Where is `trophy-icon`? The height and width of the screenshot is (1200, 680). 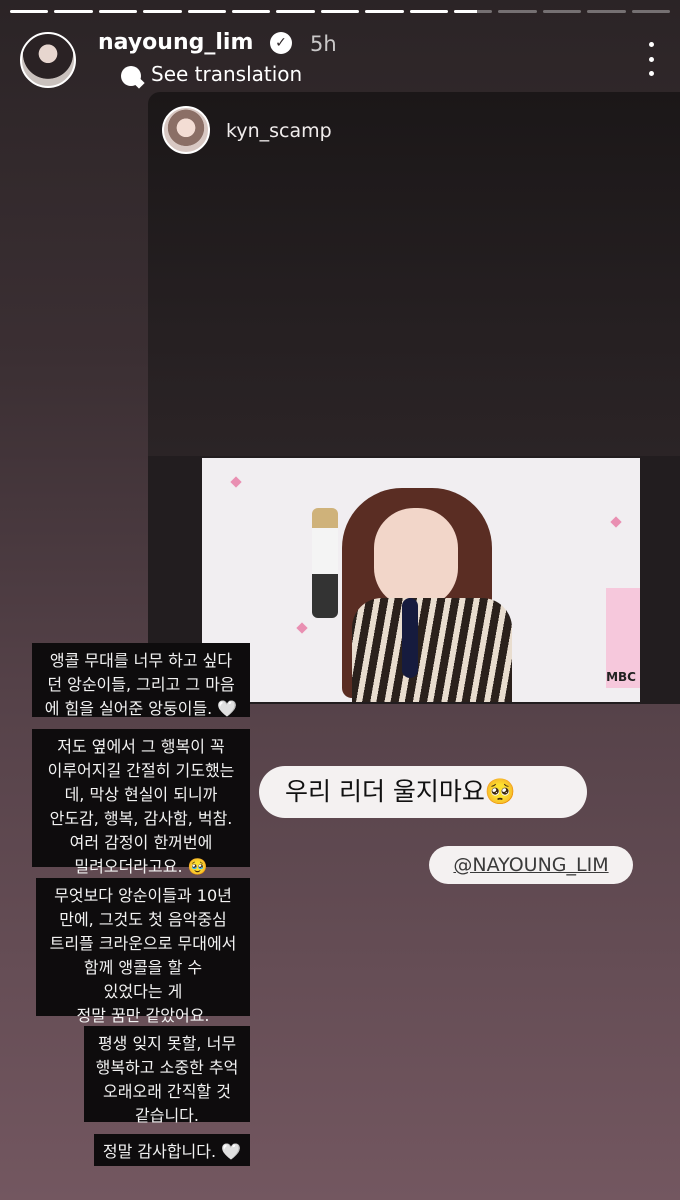
trophy-icon is located at coordinates (325, 563).